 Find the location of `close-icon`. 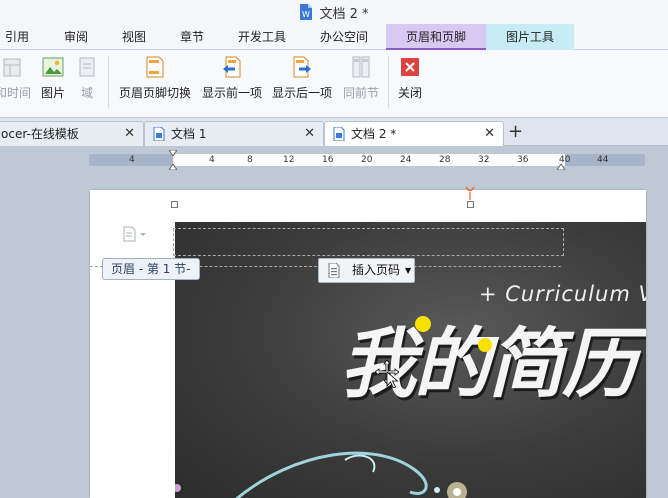

close-icon is located at coordinates (410, 67).